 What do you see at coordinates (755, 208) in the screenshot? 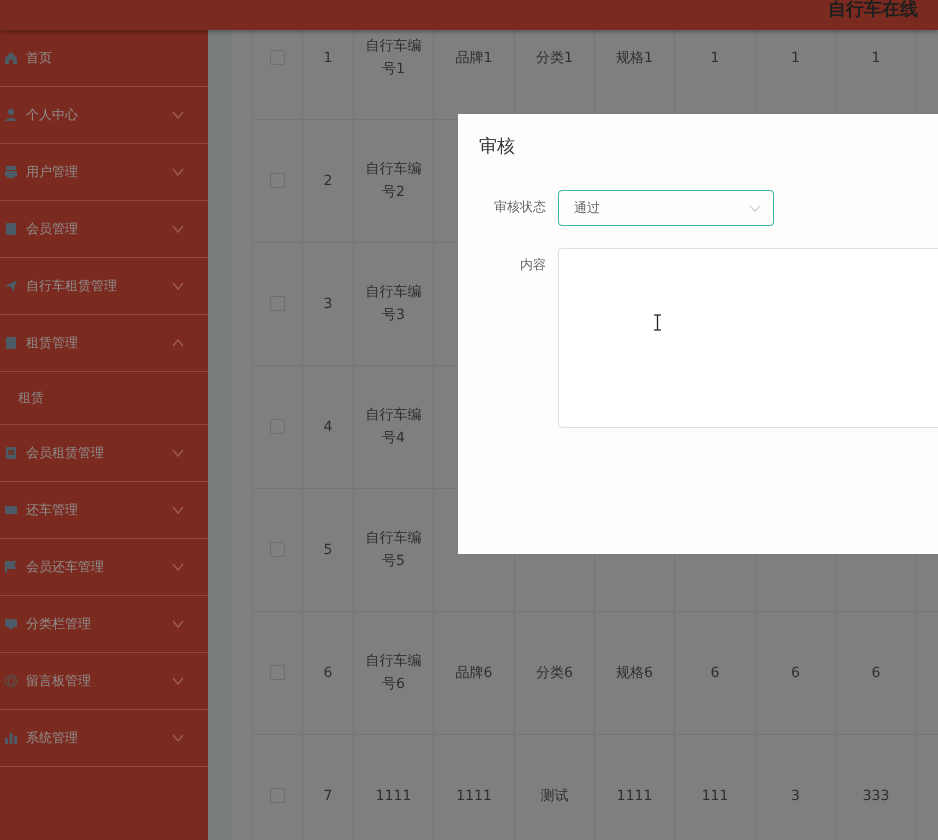
I see `chevron-icon` at bounding box center [755, 208].